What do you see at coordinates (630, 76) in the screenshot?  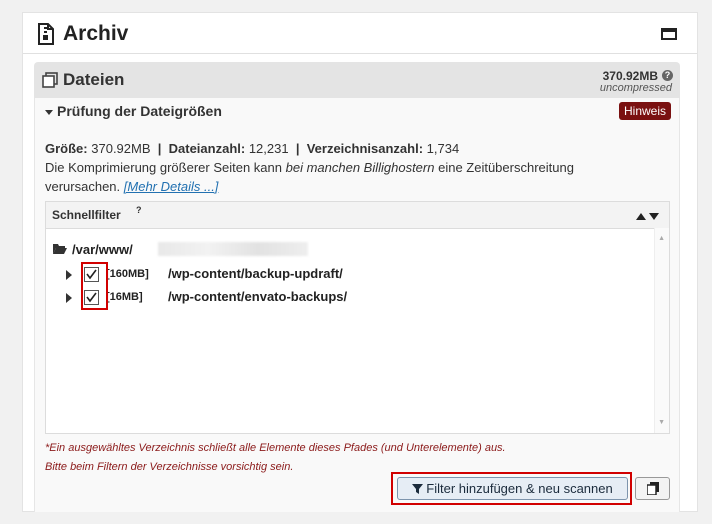 I see `total-size: 370.92MB` at bounding box center [630, 76].